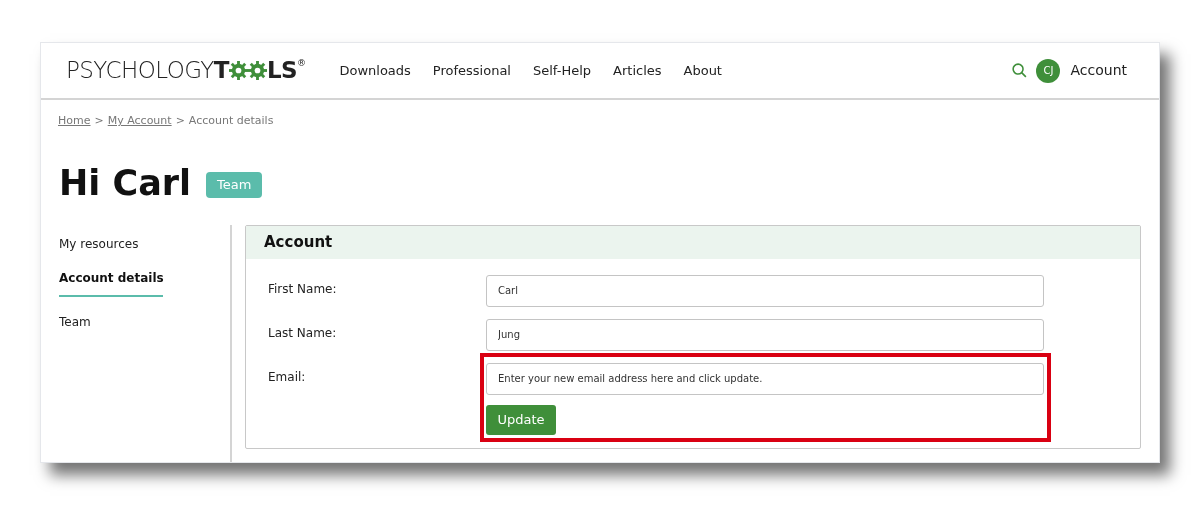 This screenshot has width=1200, height=517. What do you see at coordinates (287, 377) in the screenshot?
I see `field-label: Email:` at bounding box center [287, 377].